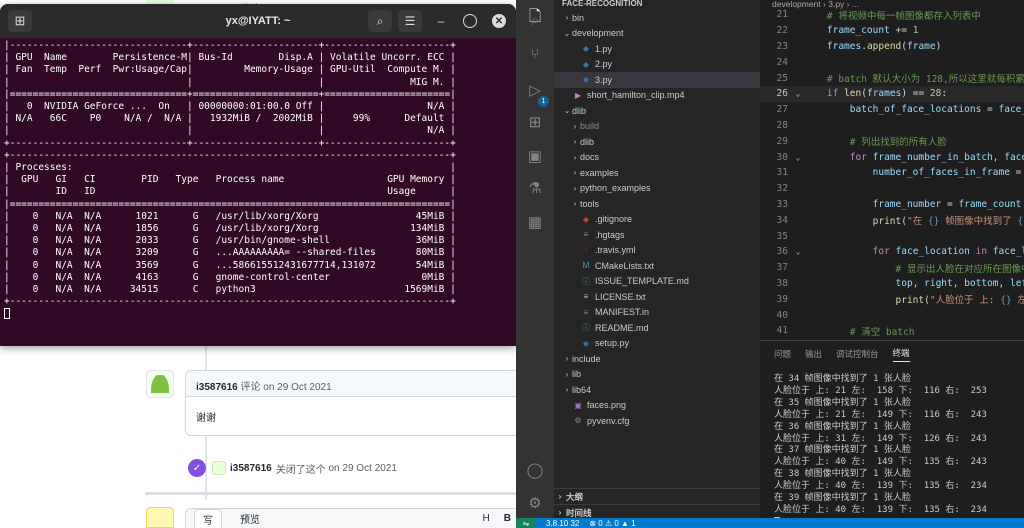  Describe the element at coordinates (657, 5) in the screenshot. I see `explorer-title: FACE-RECOGNITION` at that location.